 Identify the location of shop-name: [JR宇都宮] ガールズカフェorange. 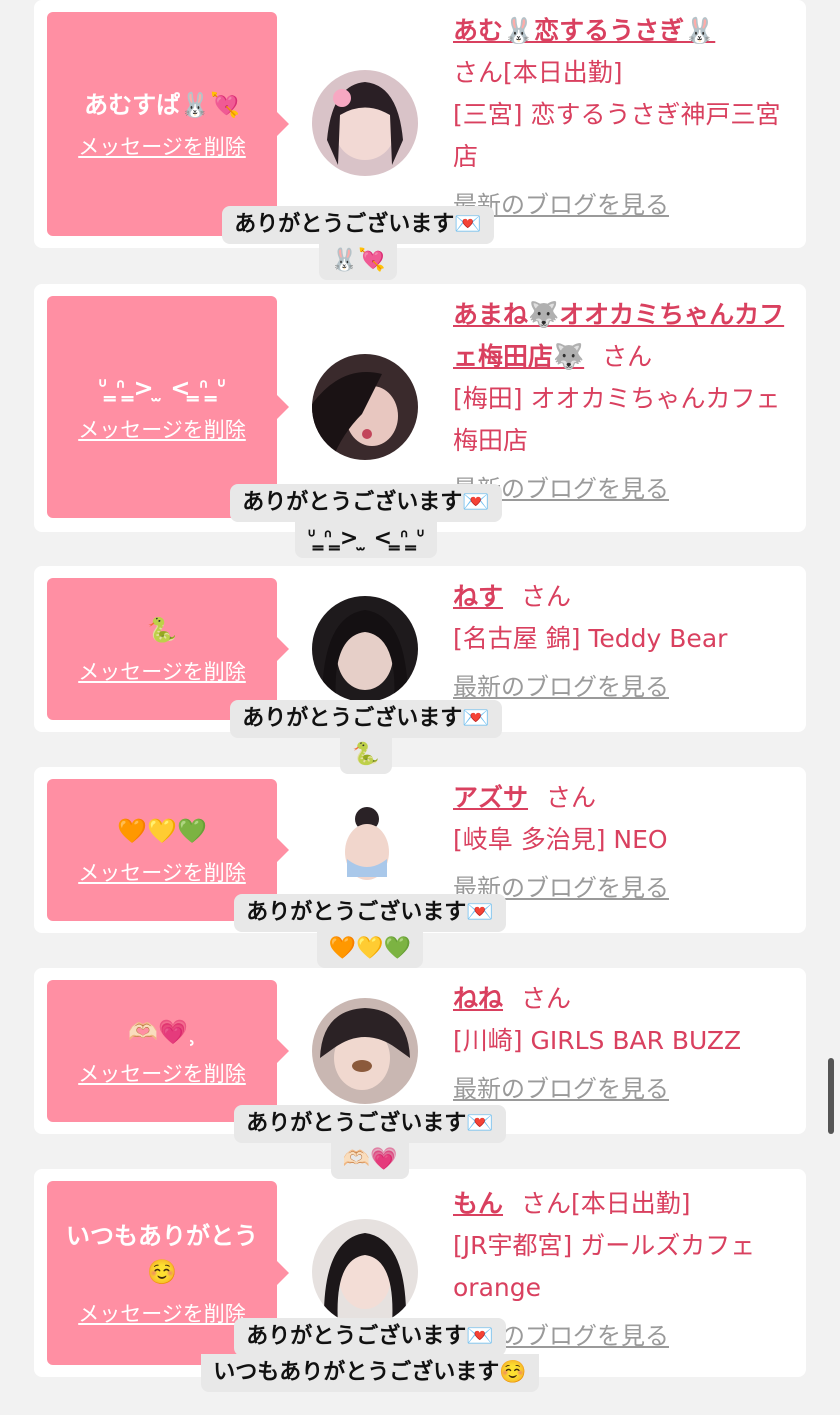
(604, 1266).